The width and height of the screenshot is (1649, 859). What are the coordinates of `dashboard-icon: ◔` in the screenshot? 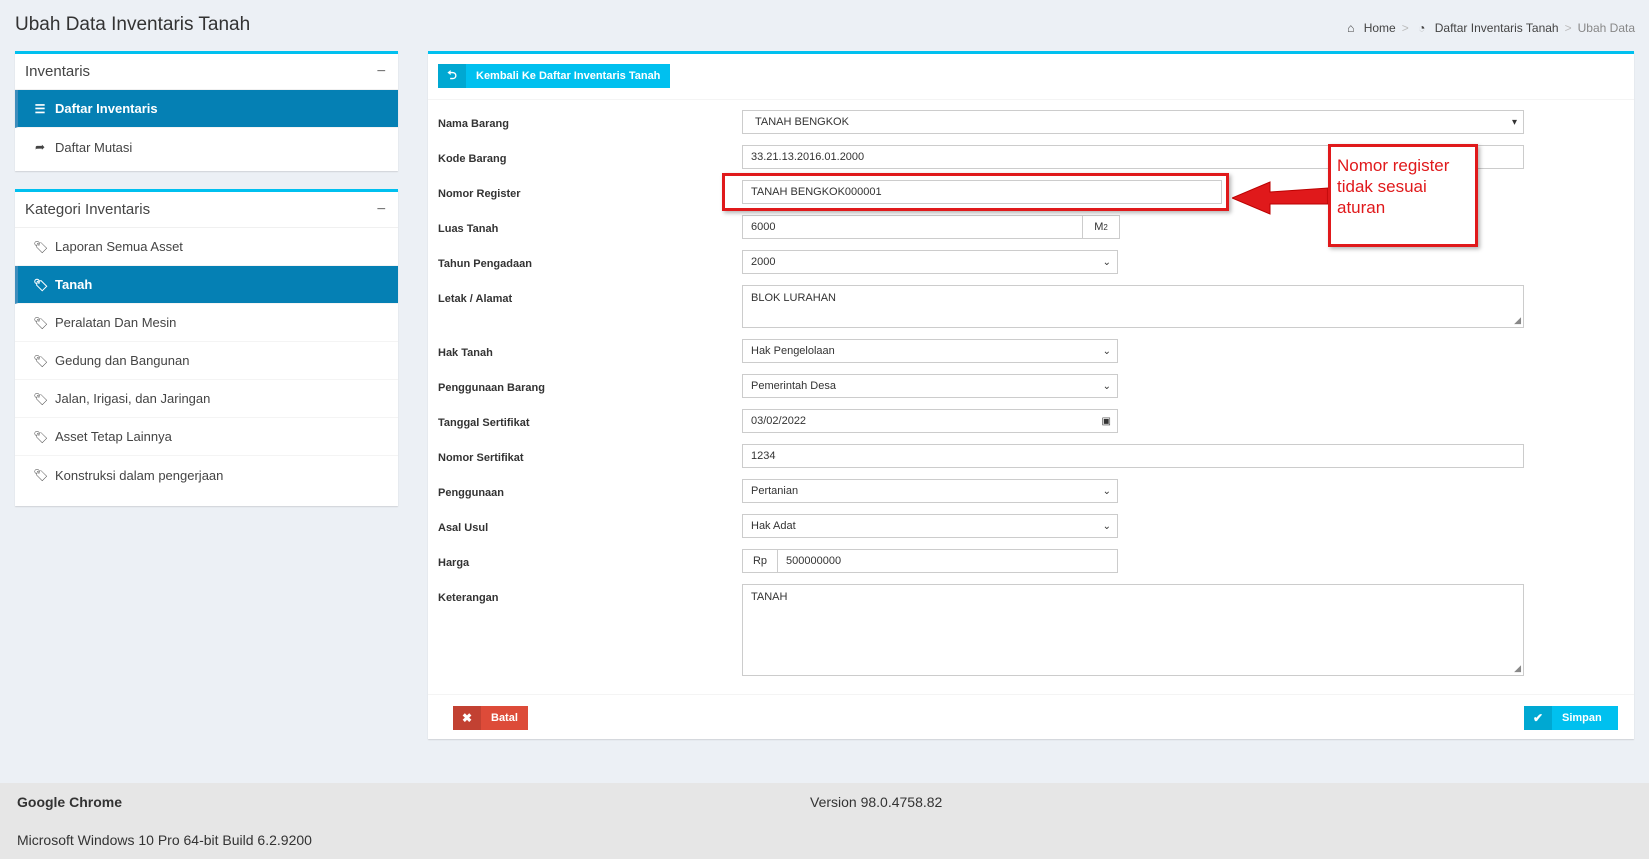 It's located at (1422, 28).